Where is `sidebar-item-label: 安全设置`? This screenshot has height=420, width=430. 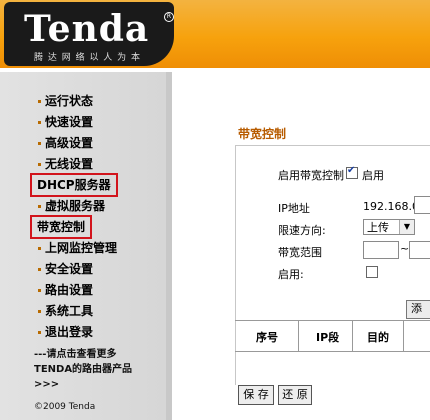 sidebar-item-label: 安全设置 is located at coordinates (69, 269).